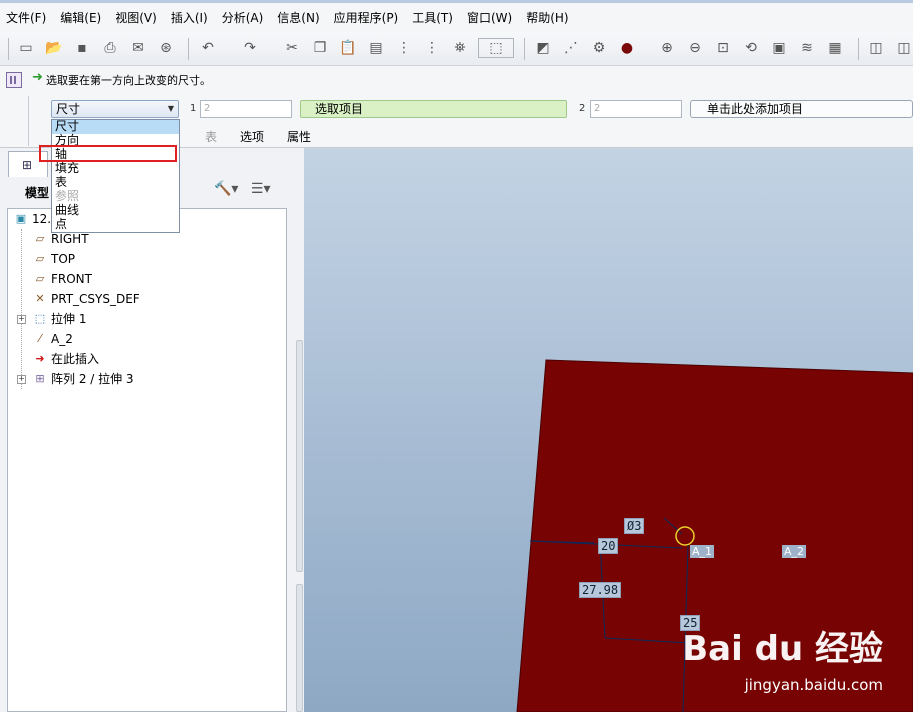 The width and height of the screenshot is (913, 712). I want to click on link-icon: ⊛, so click(166, 48).